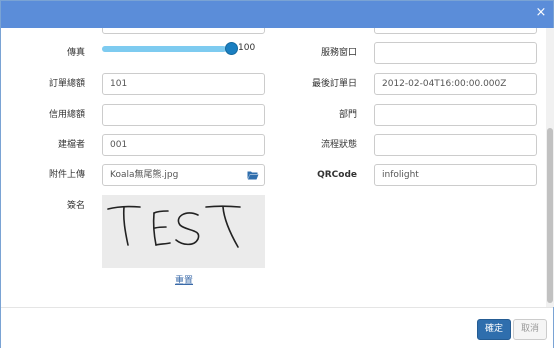 The height and width of the screenshot is (348, 554). Describe the element at coordinates (338, 53) in the screenshot. I see `service-window-label: 服務窗口` at that location.